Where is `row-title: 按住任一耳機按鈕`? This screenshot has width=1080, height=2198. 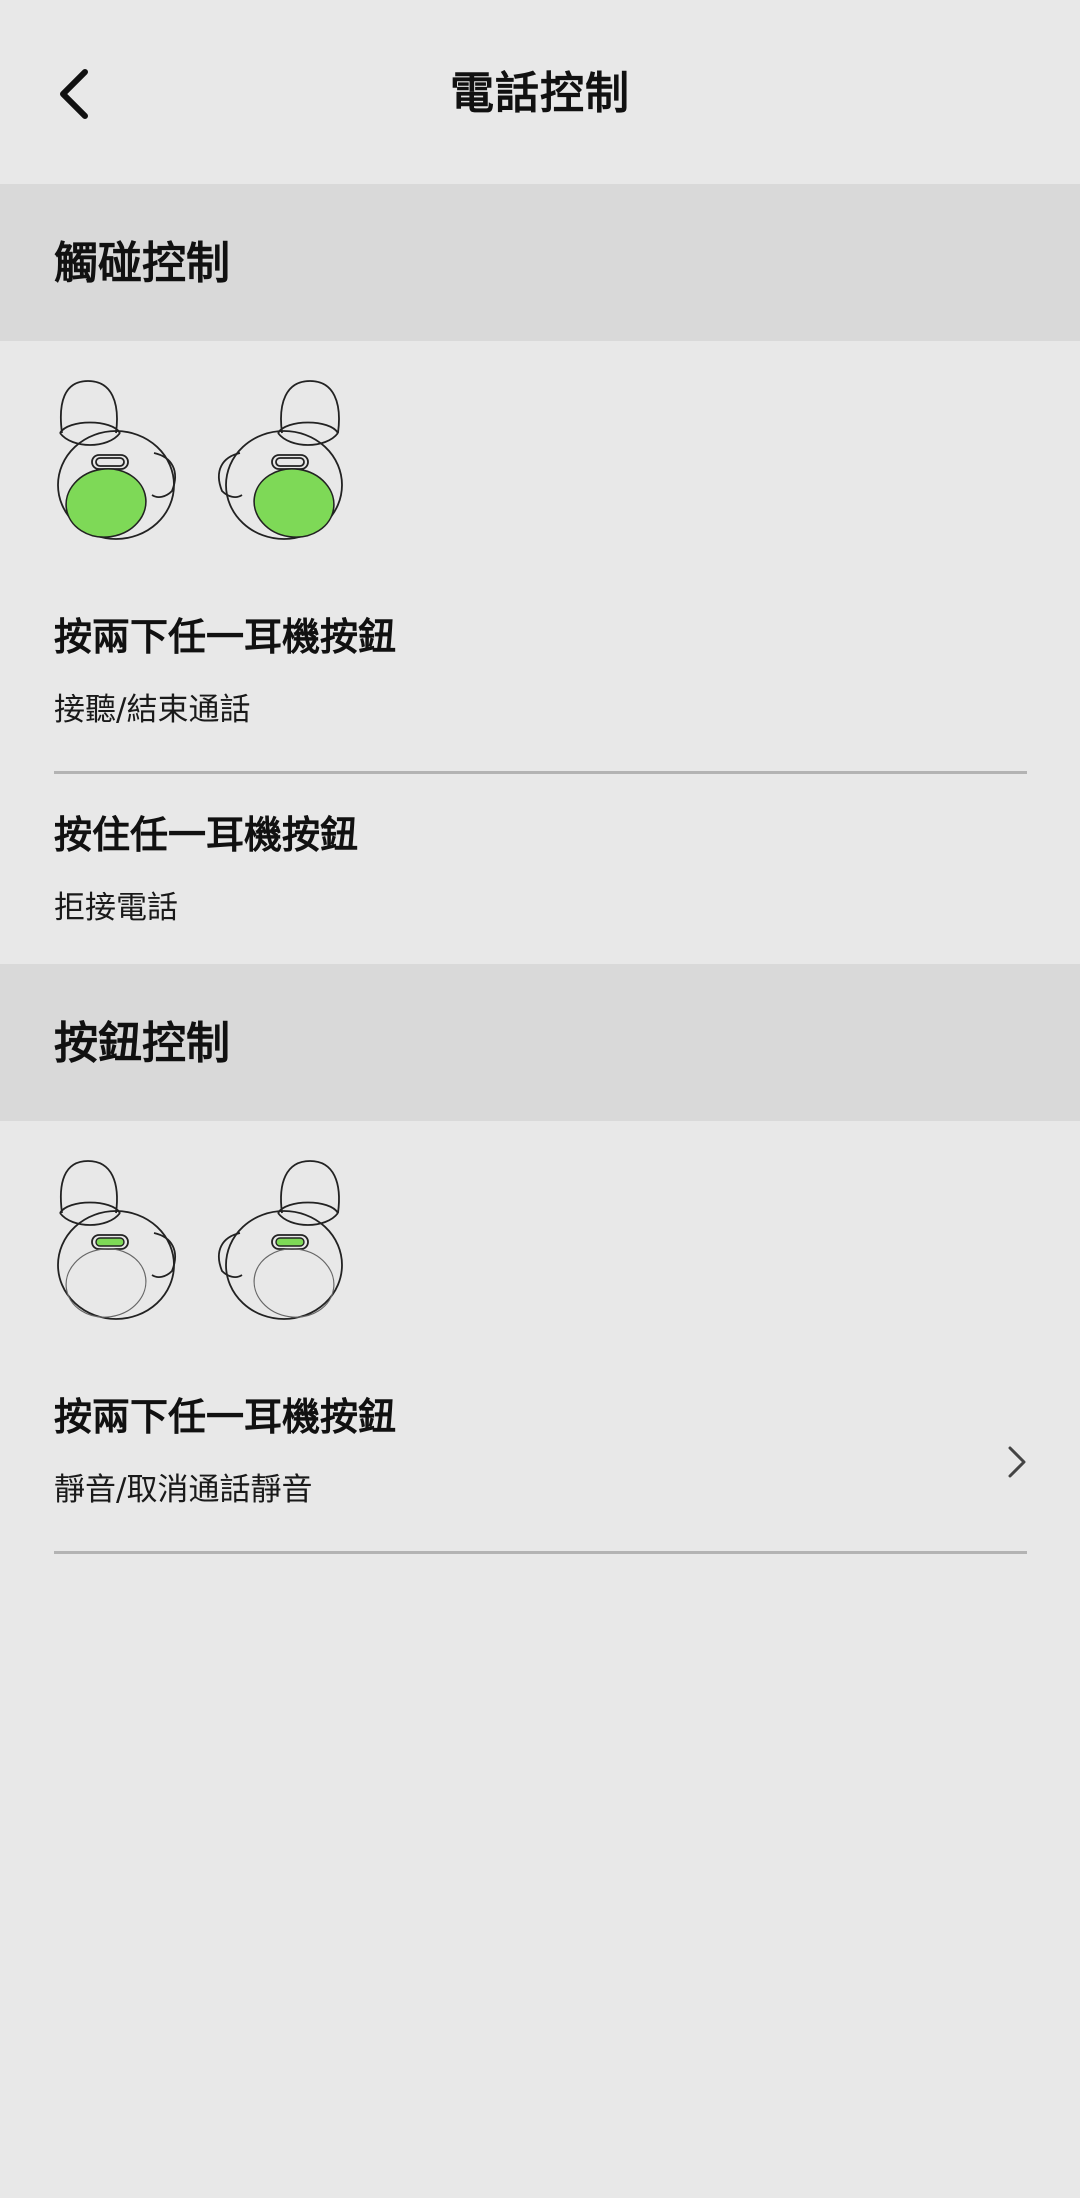
row-title: 按住任一耳機按鈕 is located at coordinates (206, 835).